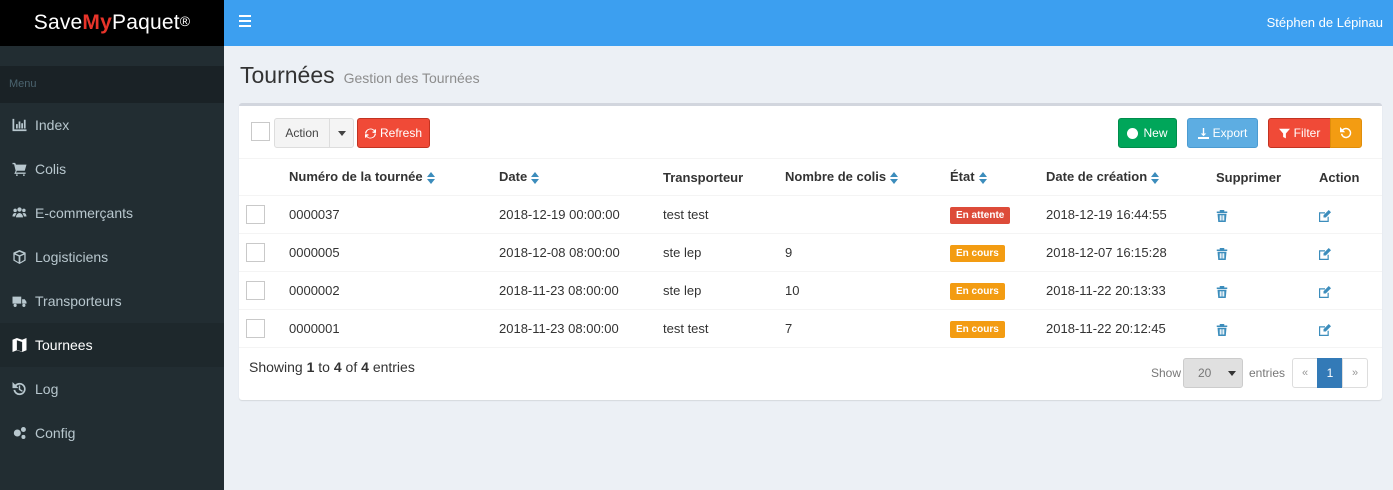 The height and width of the screenshot is (490, 1393). What do you see at coordinates (394, 177) in the screenshot?
I see `col-numero-header: Numéro de la tournée` at bounding box center [394, 177].